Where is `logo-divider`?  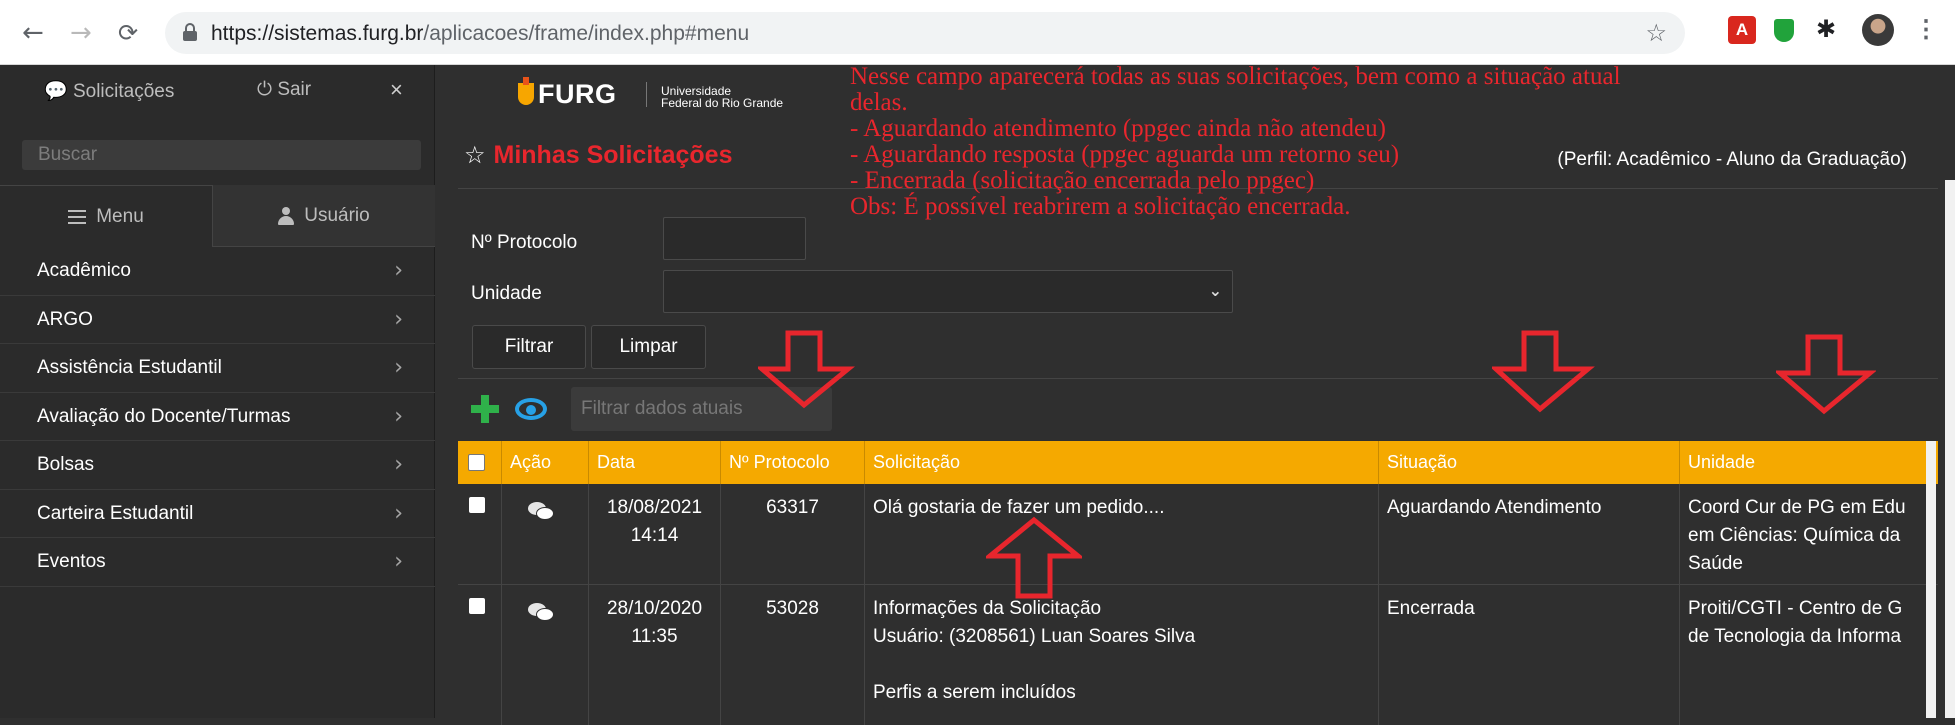 logo-divider is located at coordinates (646, 94).